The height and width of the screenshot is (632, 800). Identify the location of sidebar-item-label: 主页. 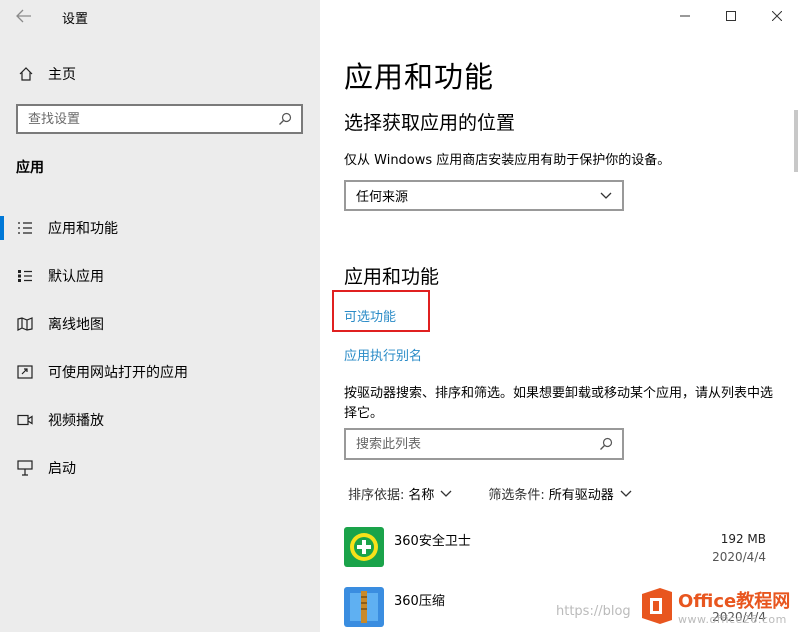
(62, 75).